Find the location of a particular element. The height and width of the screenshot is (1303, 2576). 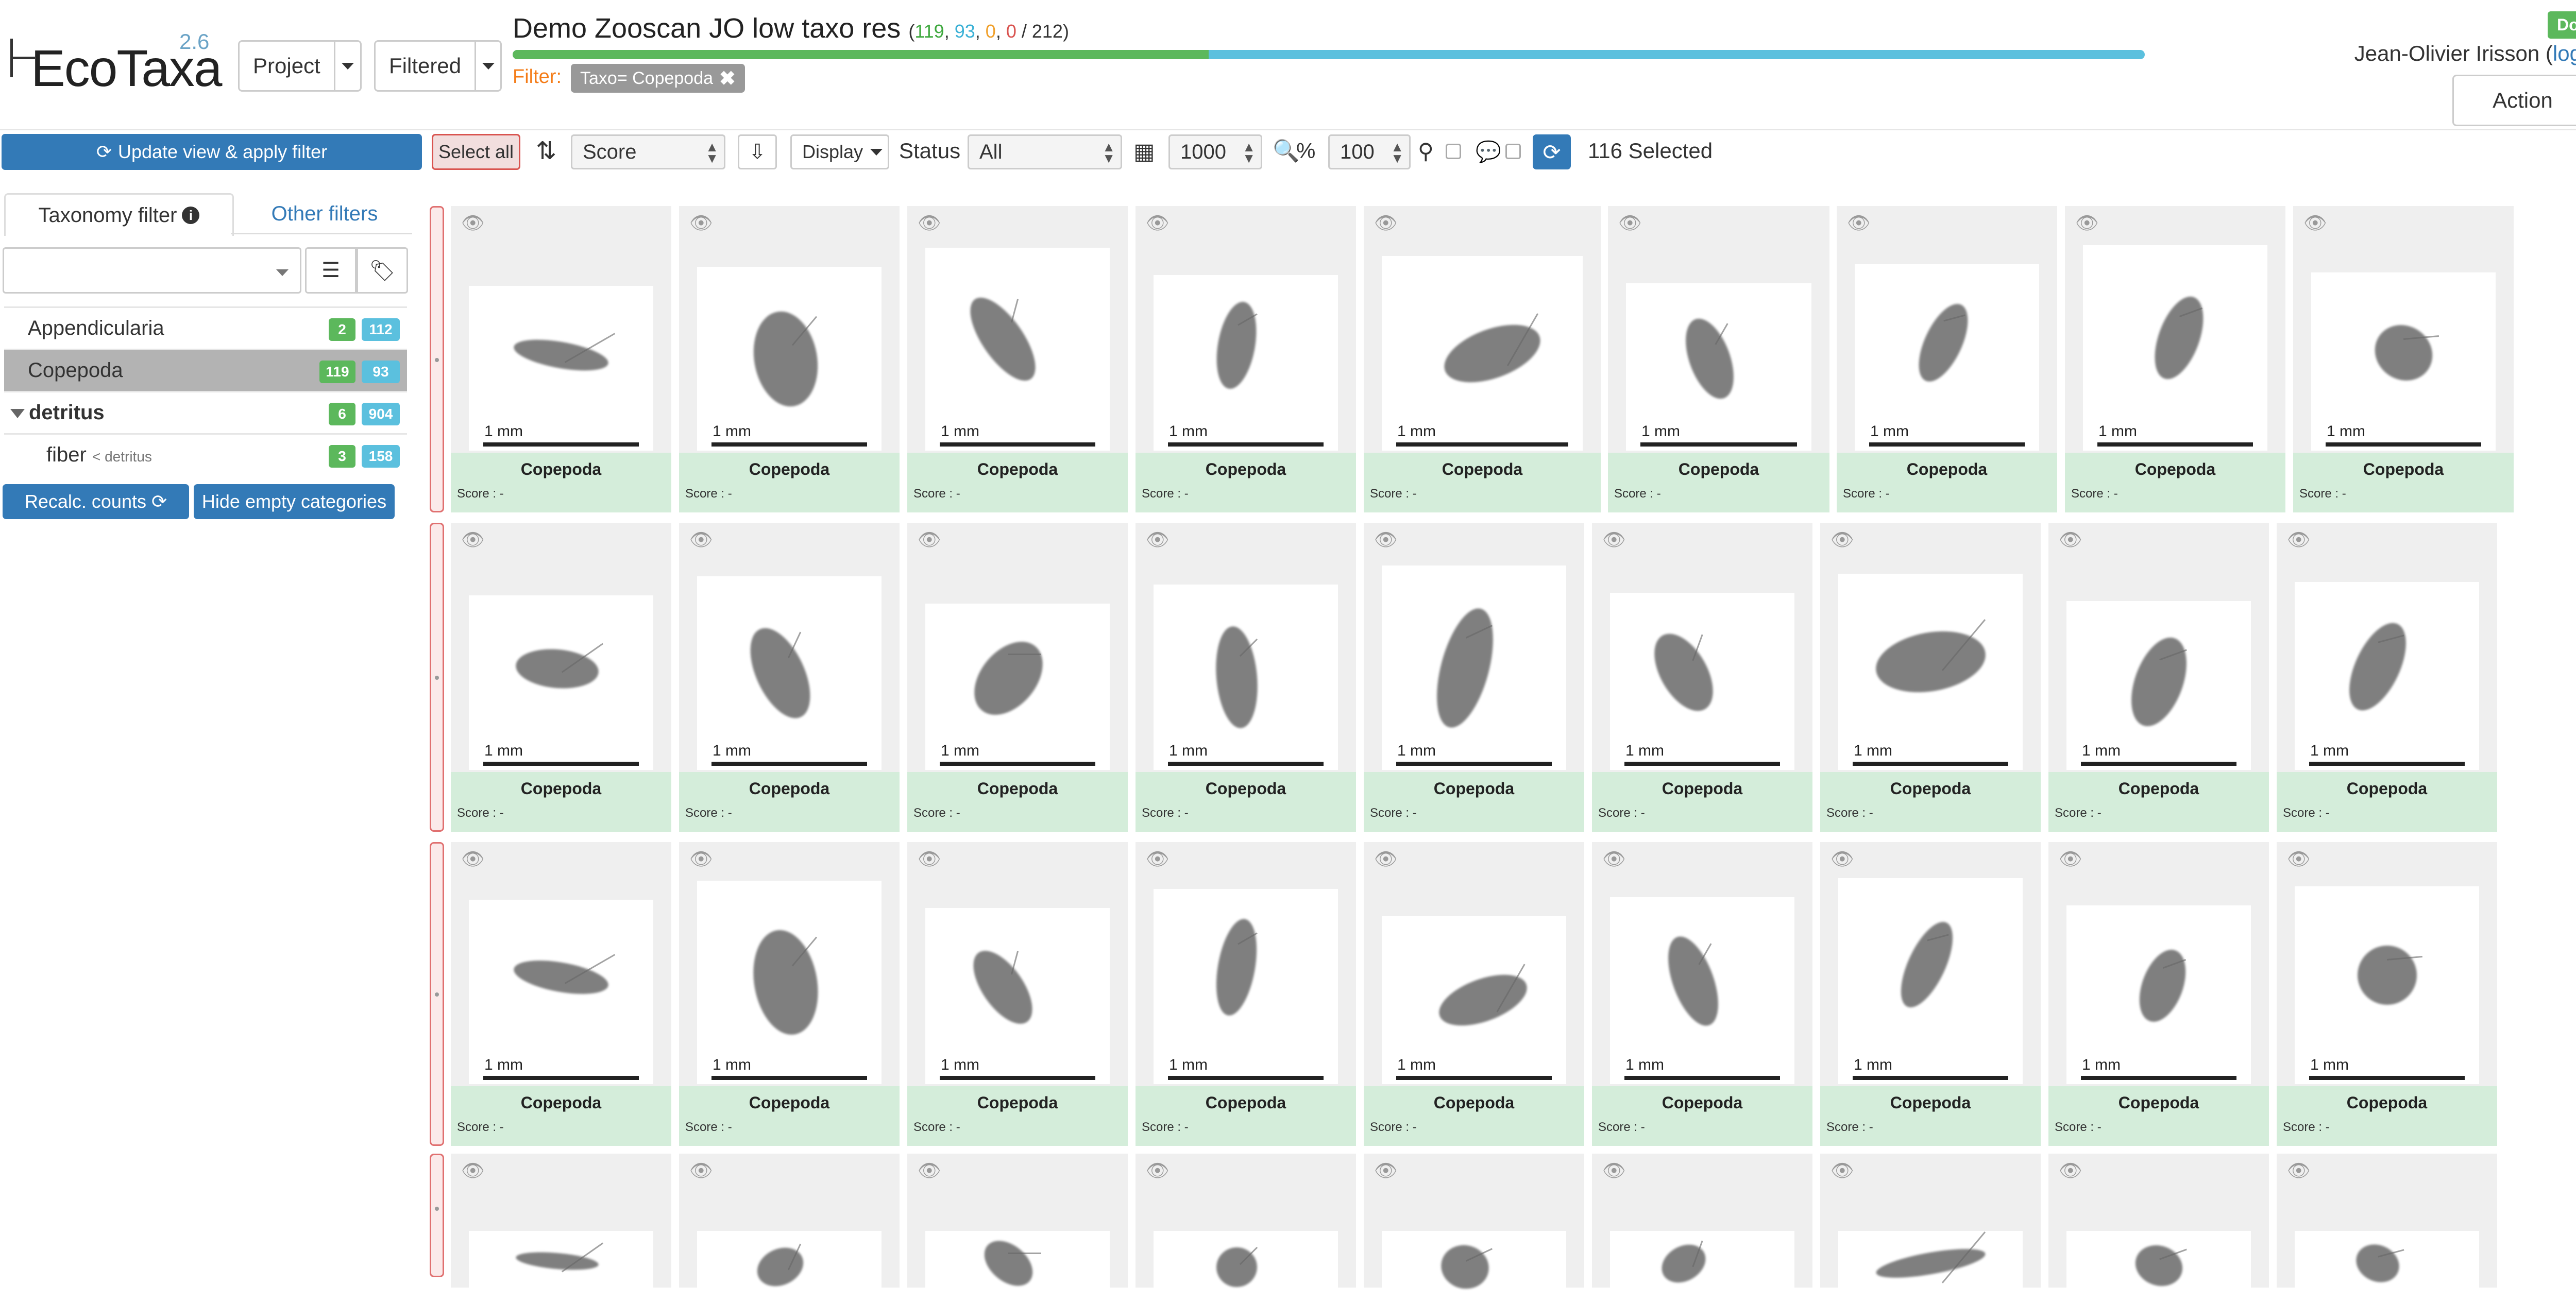

zoom-select: 100 ▲ ▼ is located at coordinates (1369, 151).